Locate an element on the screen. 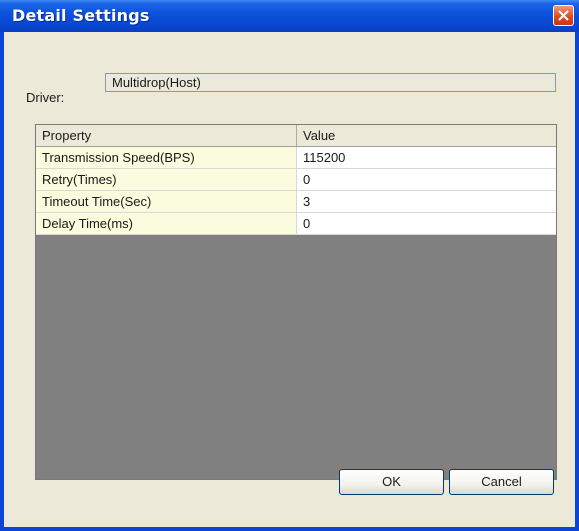 The width and height of the screenshot is (579, 531). property-cell: Transmission Speed(BPS) is located at coordinates (166, 158).